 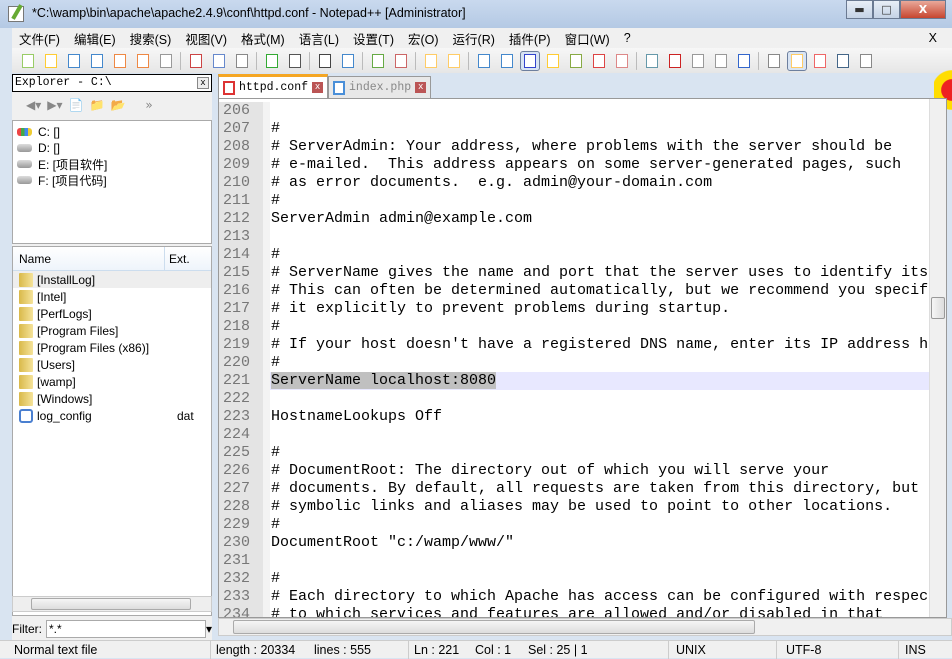 I want to click on zoom-in-icon, so click(x=378, y=61).